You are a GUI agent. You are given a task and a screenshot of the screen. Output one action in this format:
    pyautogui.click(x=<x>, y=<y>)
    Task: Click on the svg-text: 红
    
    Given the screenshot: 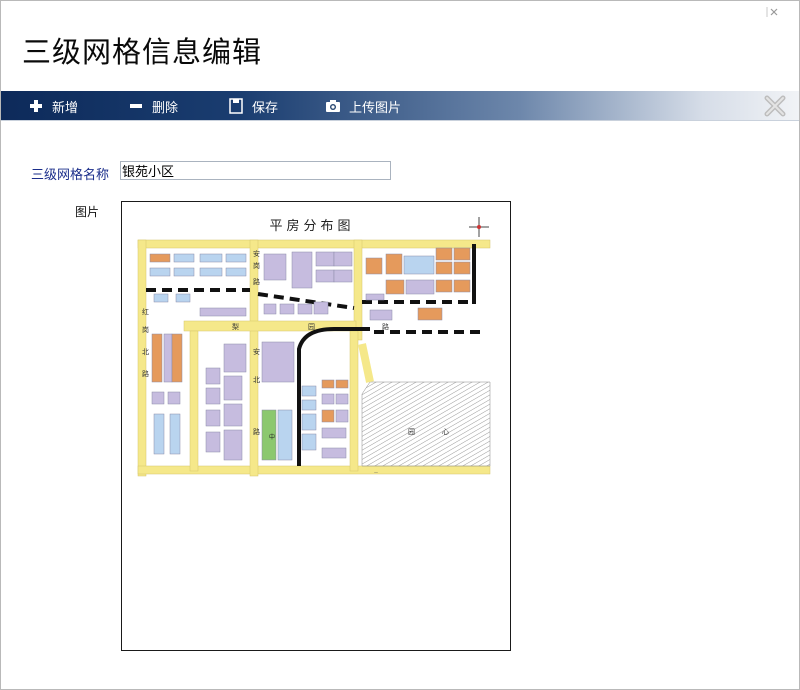 What is the action you would take?
    pyautogui.click(x=145, y=311)
    